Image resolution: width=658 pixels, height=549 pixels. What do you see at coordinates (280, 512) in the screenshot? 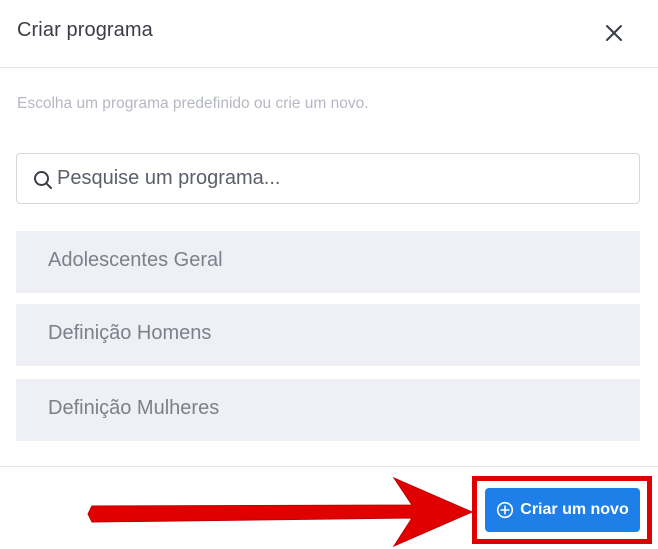
I see `annotation-arrow` at bounding box center [280, 512].